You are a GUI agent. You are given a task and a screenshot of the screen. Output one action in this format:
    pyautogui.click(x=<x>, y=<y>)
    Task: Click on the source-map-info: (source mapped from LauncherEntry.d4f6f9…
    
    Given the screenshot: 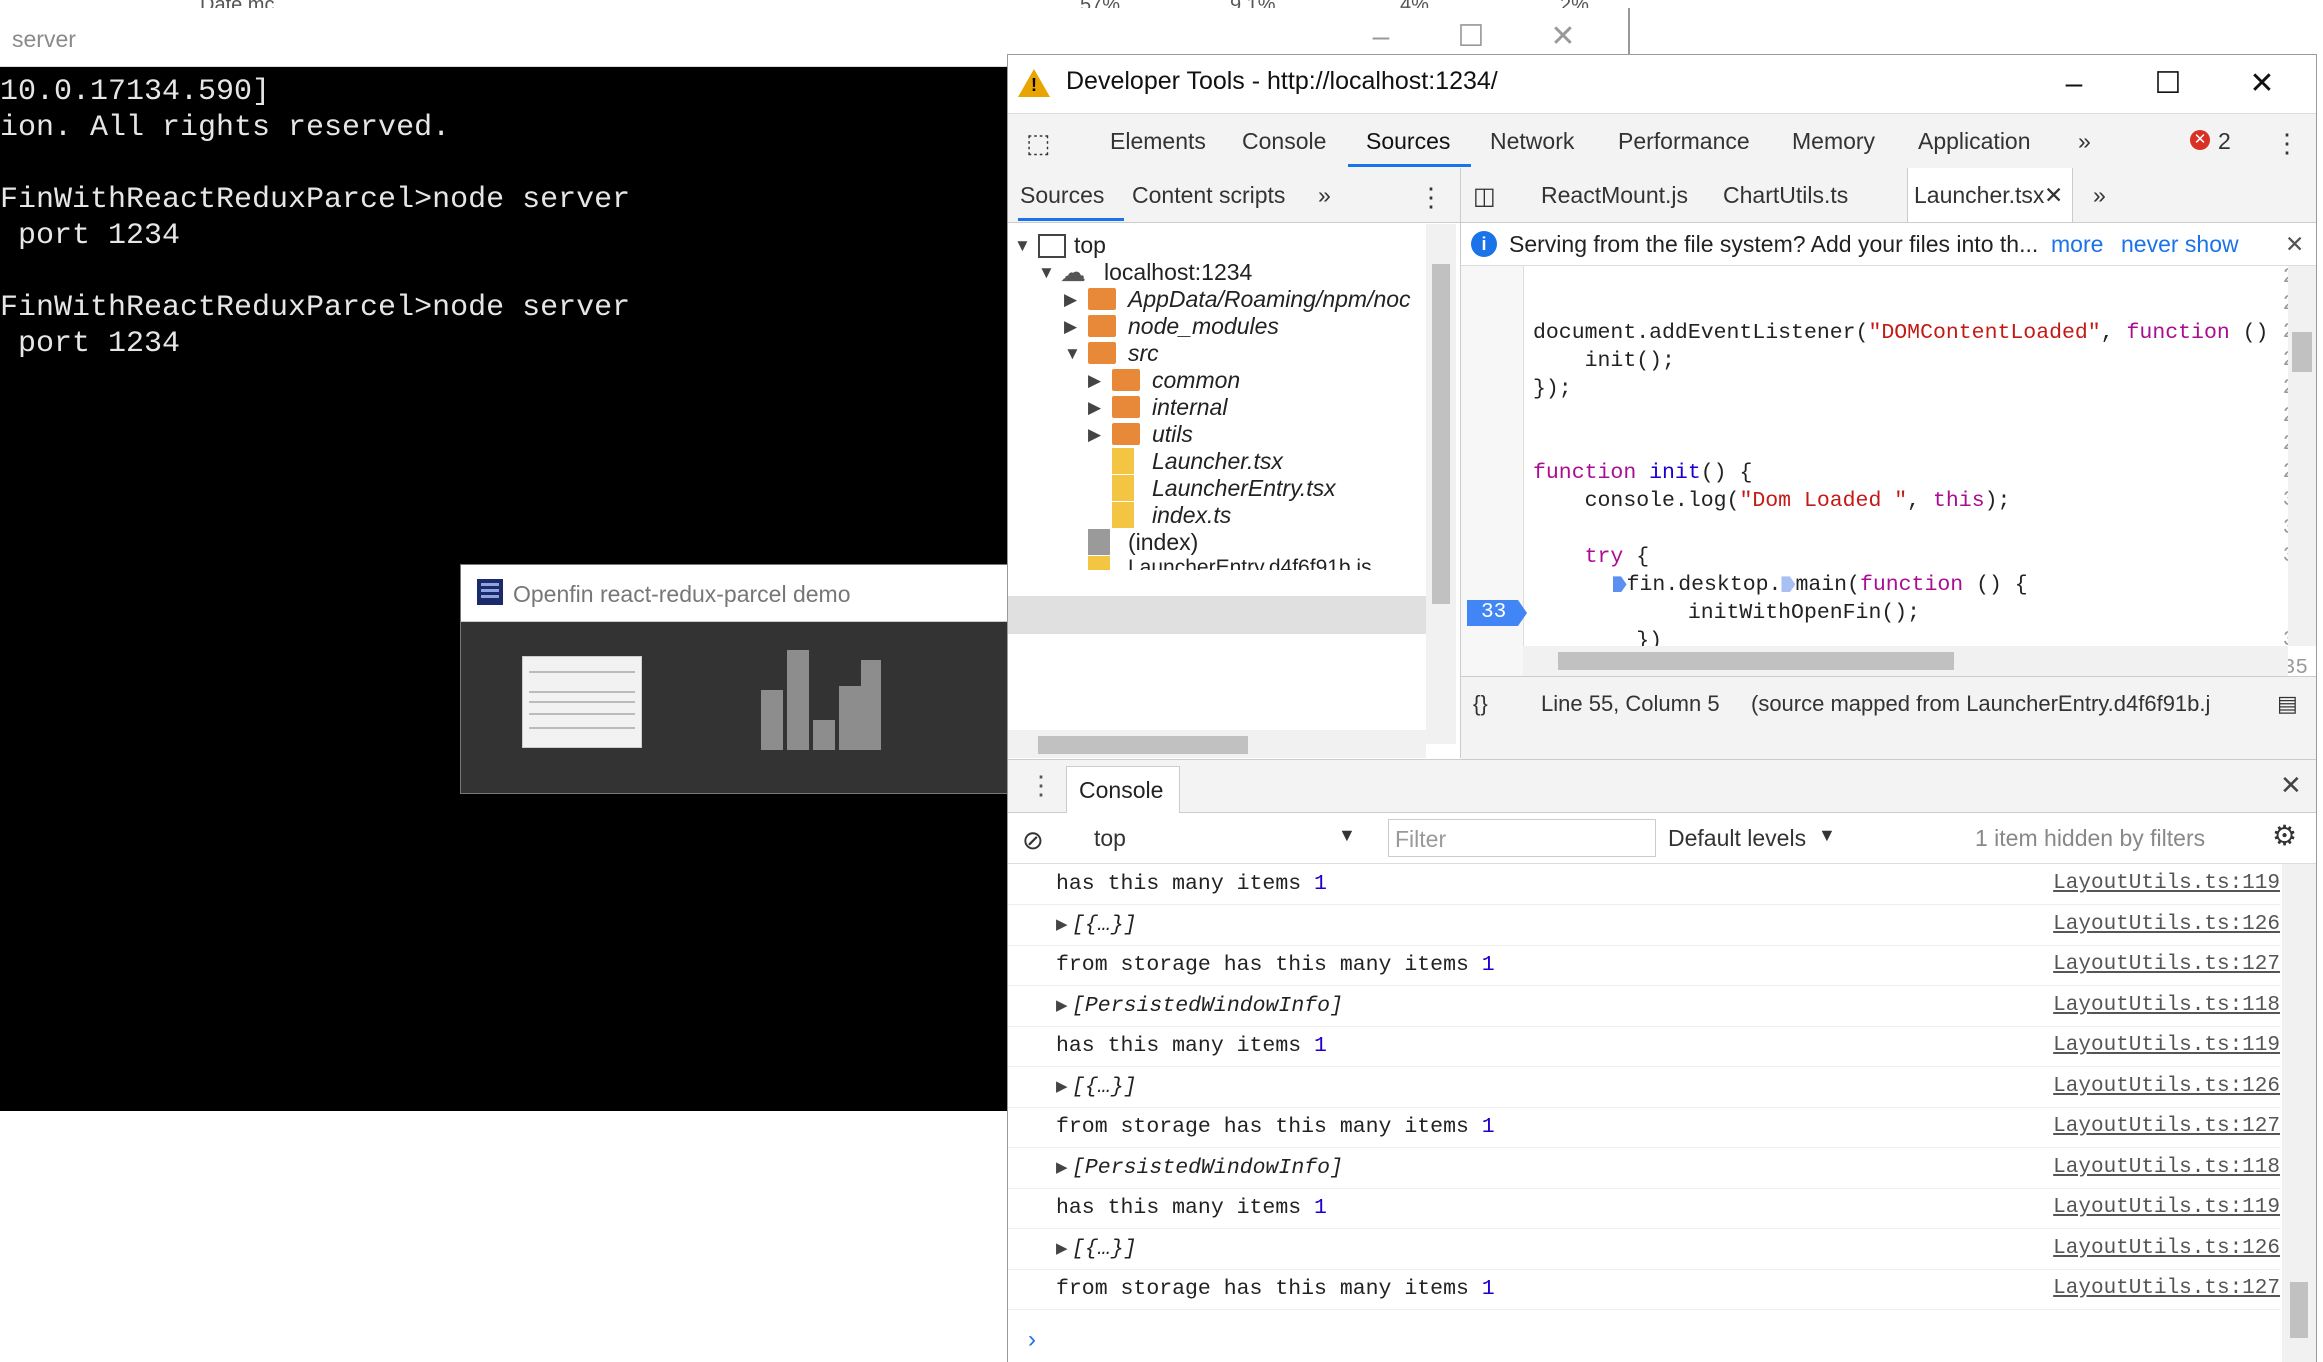 What is the action you would take?
    pyautogui.click(x=1980, y=704)
    